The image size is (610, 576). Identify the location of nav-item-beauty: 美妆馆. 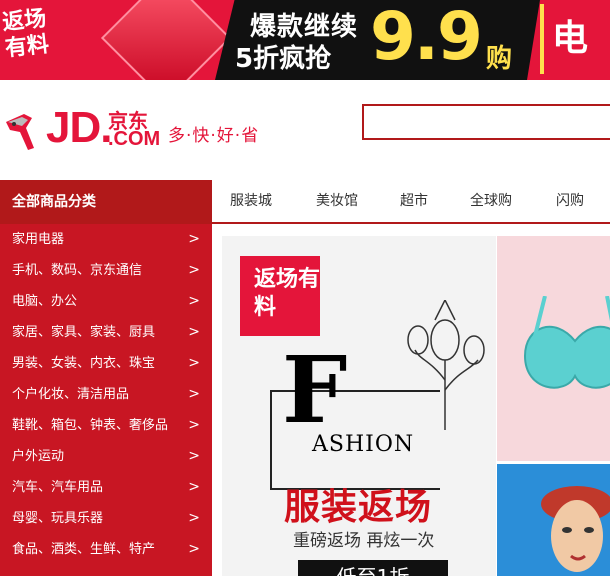
(337, 201).